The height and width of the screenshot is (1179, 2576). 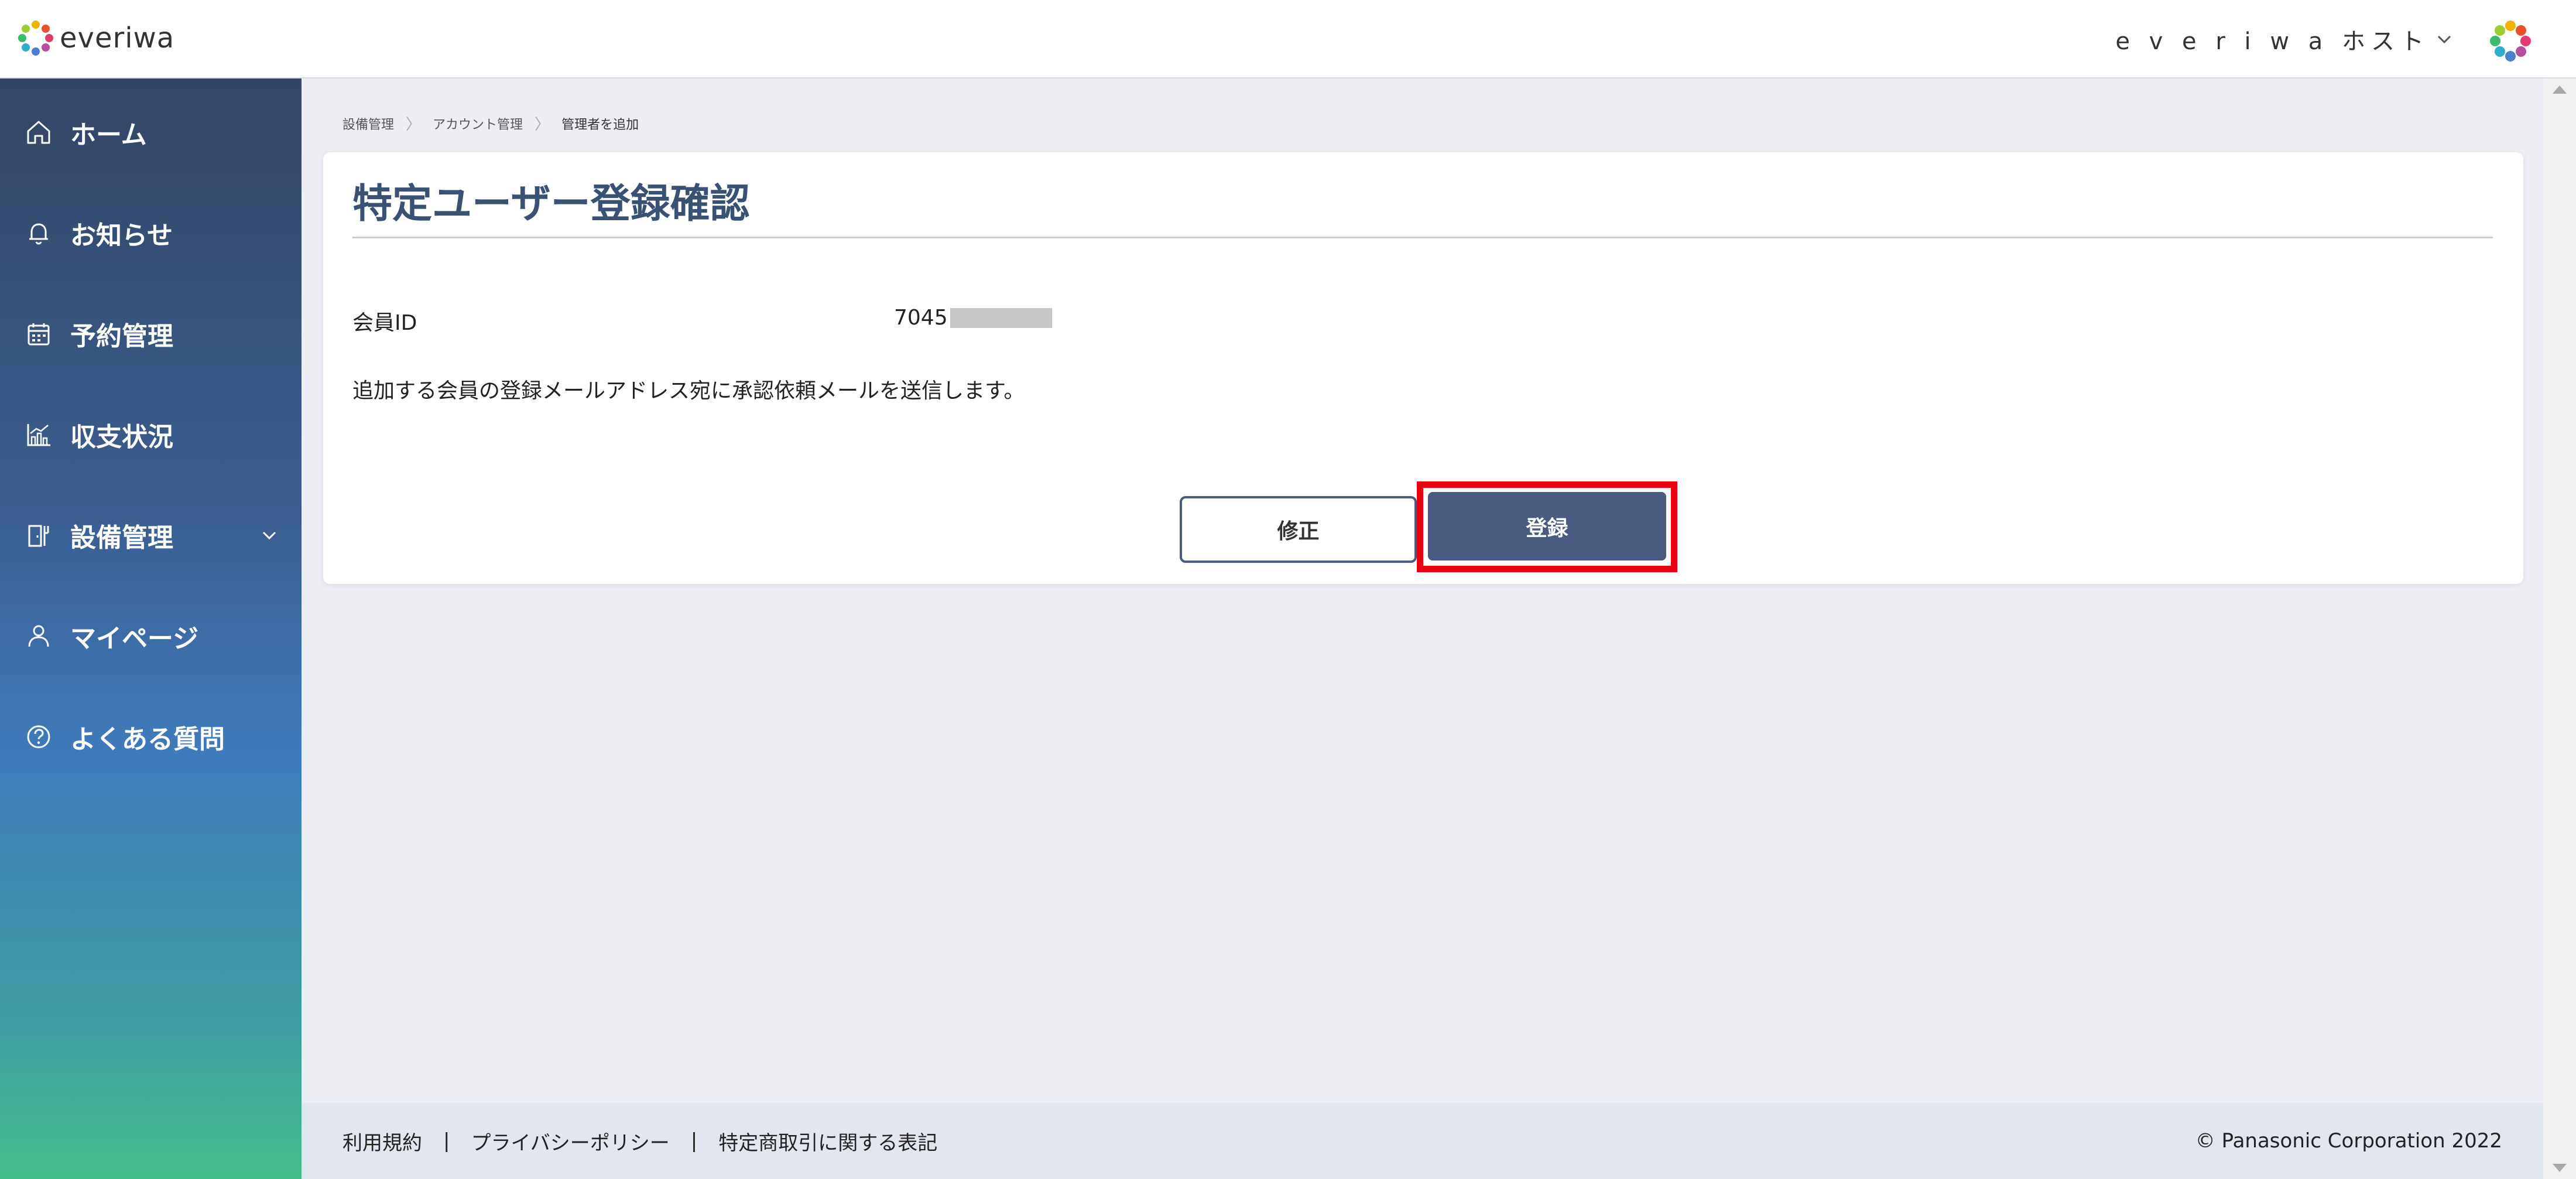 What do you see at coordinates (382, 1141) in the screenshot?
I see `footer-link-terms: 利用規約` at bounding box center [382, 1141].